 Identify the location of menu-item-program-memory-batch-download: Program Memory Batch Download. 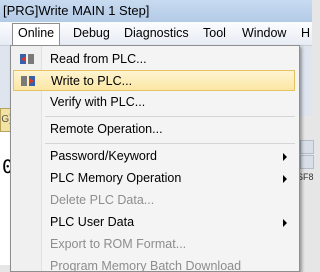
(154, 264).